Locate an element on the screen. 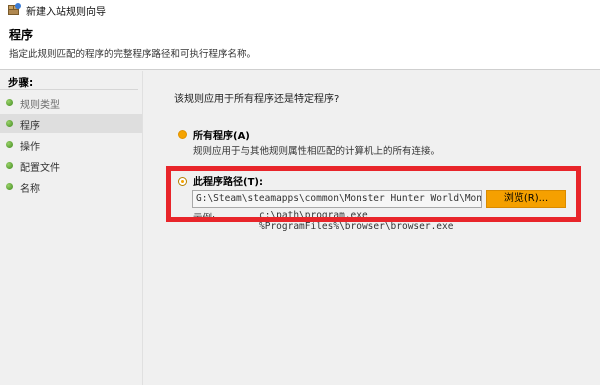 This screenshot has height=385, width=600. all-programs-description: 规则应用于与其他规则属性相匹配的计算机上的所有连接。 is located at coordinates (317, 151).